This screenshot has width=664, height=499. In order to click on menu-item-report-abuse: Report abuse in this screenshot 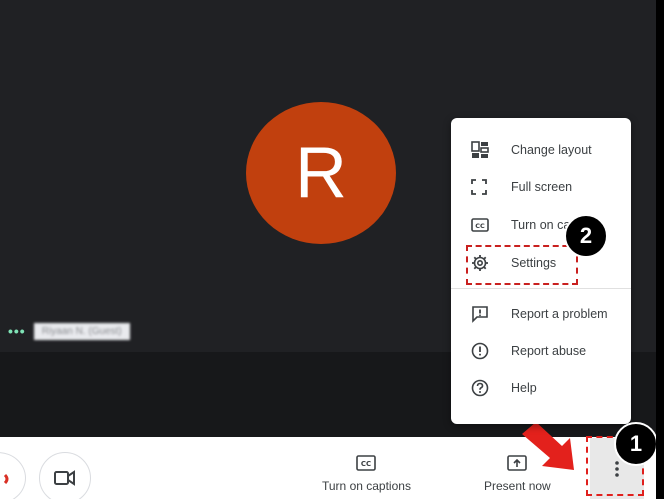, I will do `click(541, 351)`.